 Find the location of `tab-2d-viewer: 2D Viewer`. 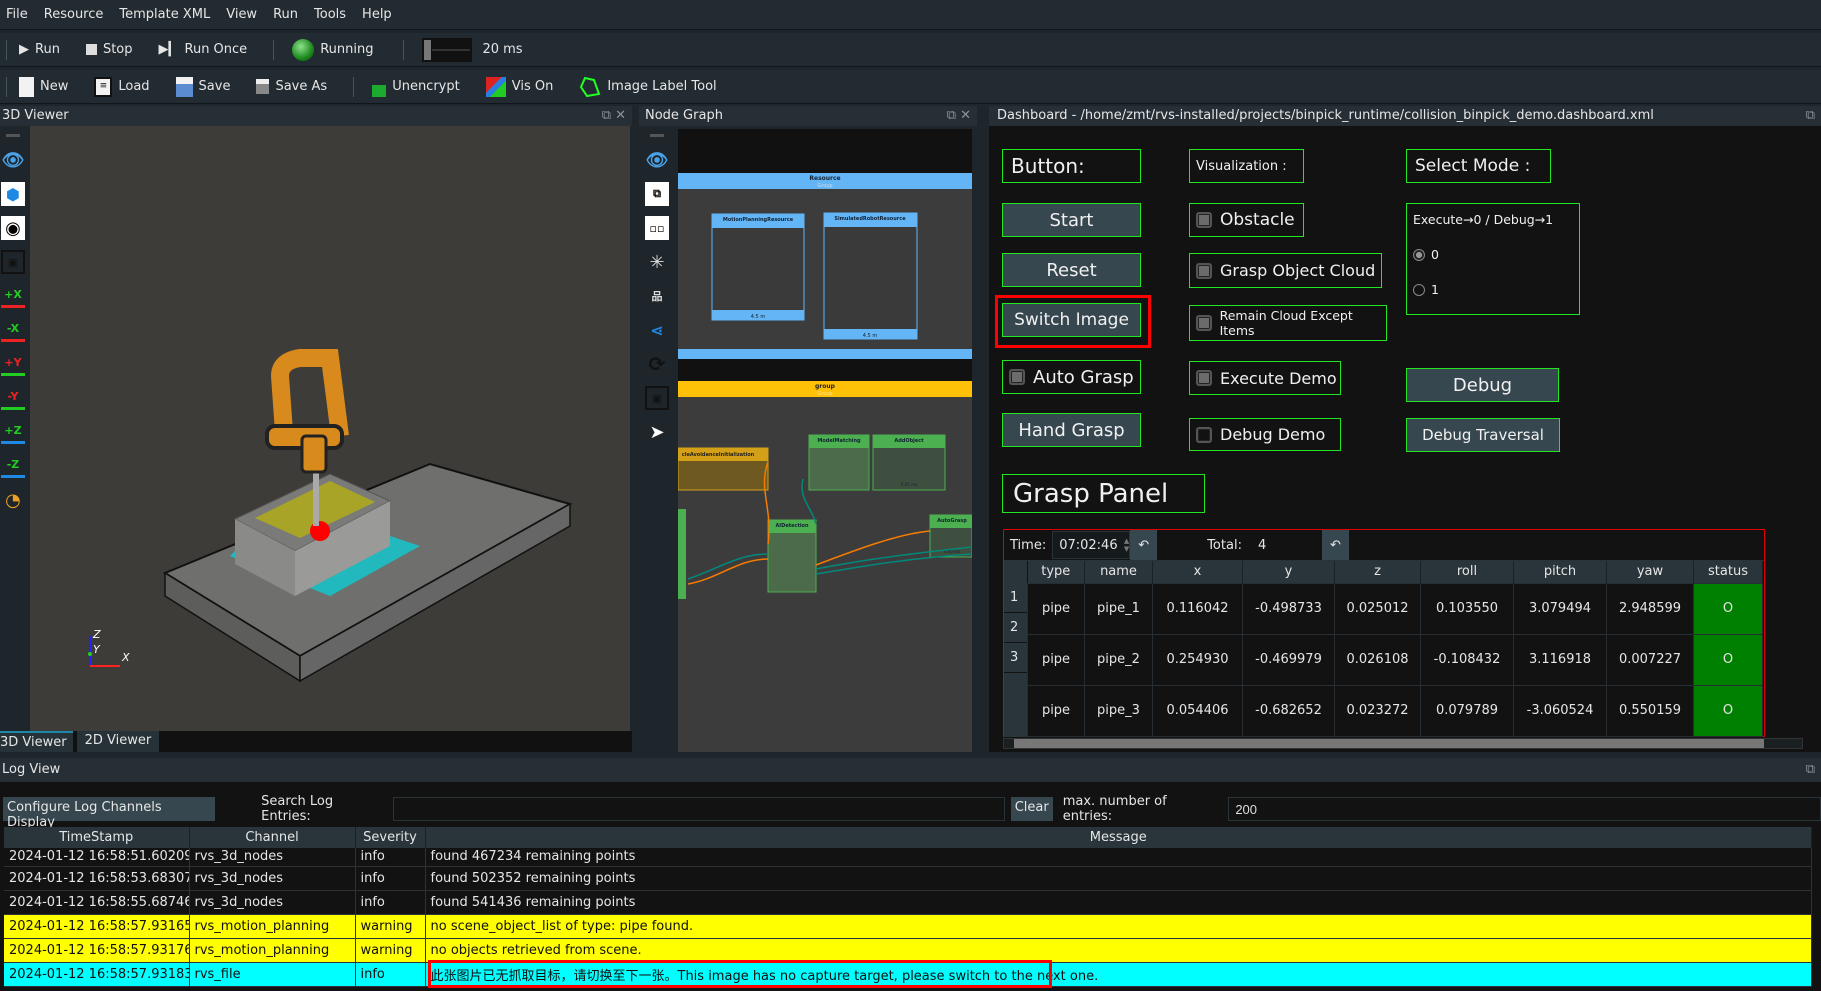

tab-2d-viewer: 2D Viewer is located at coordinates (118, 741).